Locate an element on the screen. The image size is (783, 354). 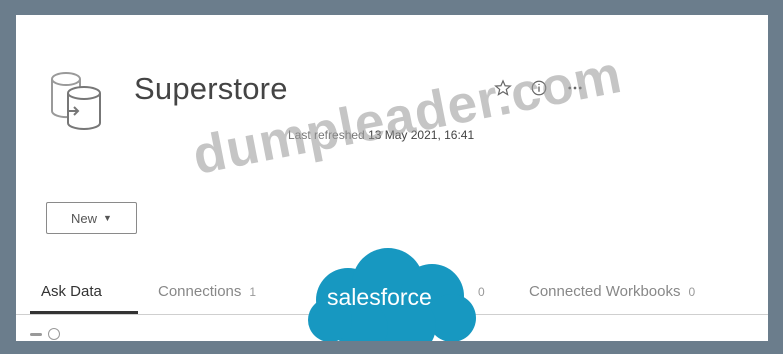
tab-connected-workbooks: Connected Workbooks 0 is located at coordinates (612, 291).